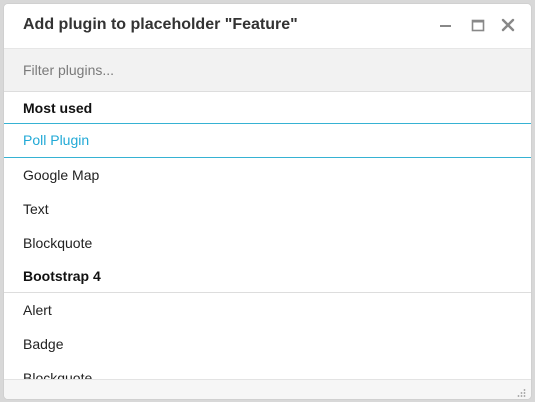 Image resolution: width=535 pixels, height=402 pixels. I want to click on maximize-icon, so click(478, 25).